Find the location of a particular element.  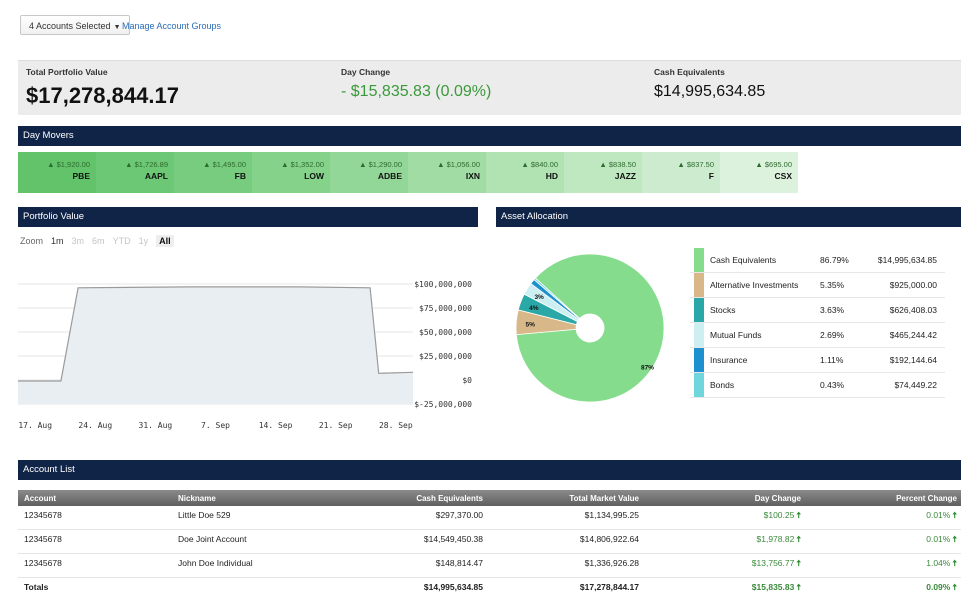

day-change-block: Day Change - $15,835.83 (0.09%) is located at coordinates (416, 84).